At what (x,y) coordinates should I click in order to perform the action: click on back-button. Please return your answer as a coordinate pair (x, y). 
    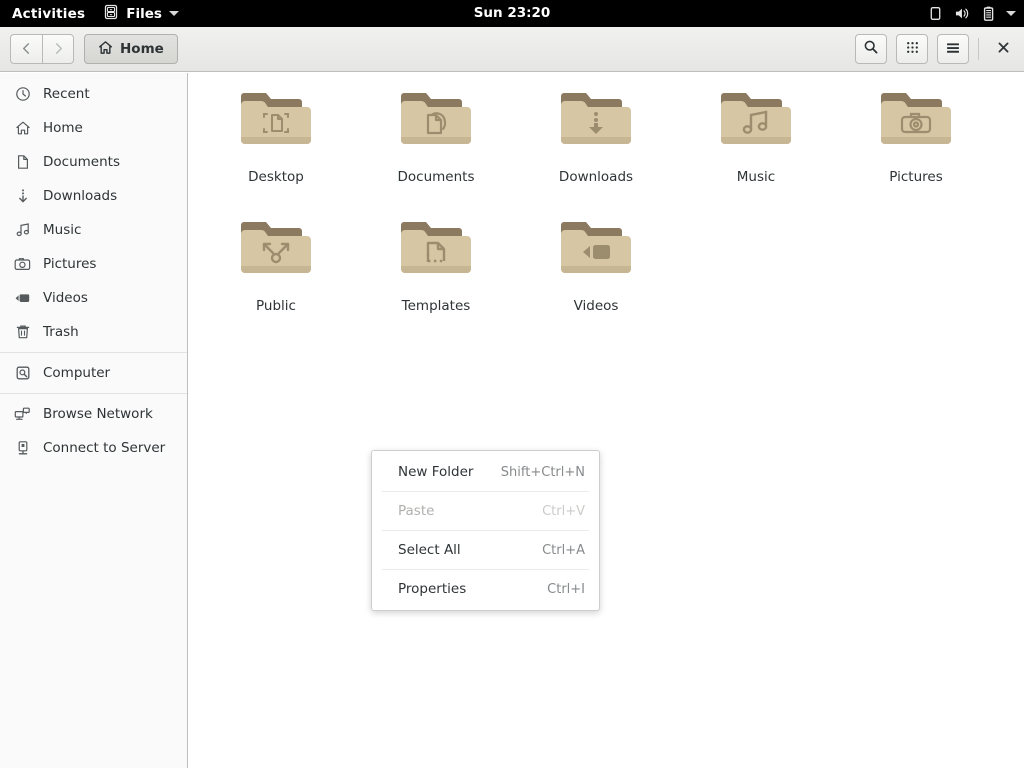
    Looking at the image, I should click on (26, 49).